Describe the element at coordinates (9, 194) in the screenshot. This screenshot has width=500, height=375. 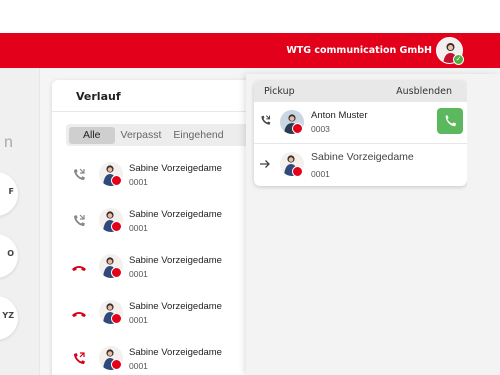
I see `rail-button-f: F` at that location.